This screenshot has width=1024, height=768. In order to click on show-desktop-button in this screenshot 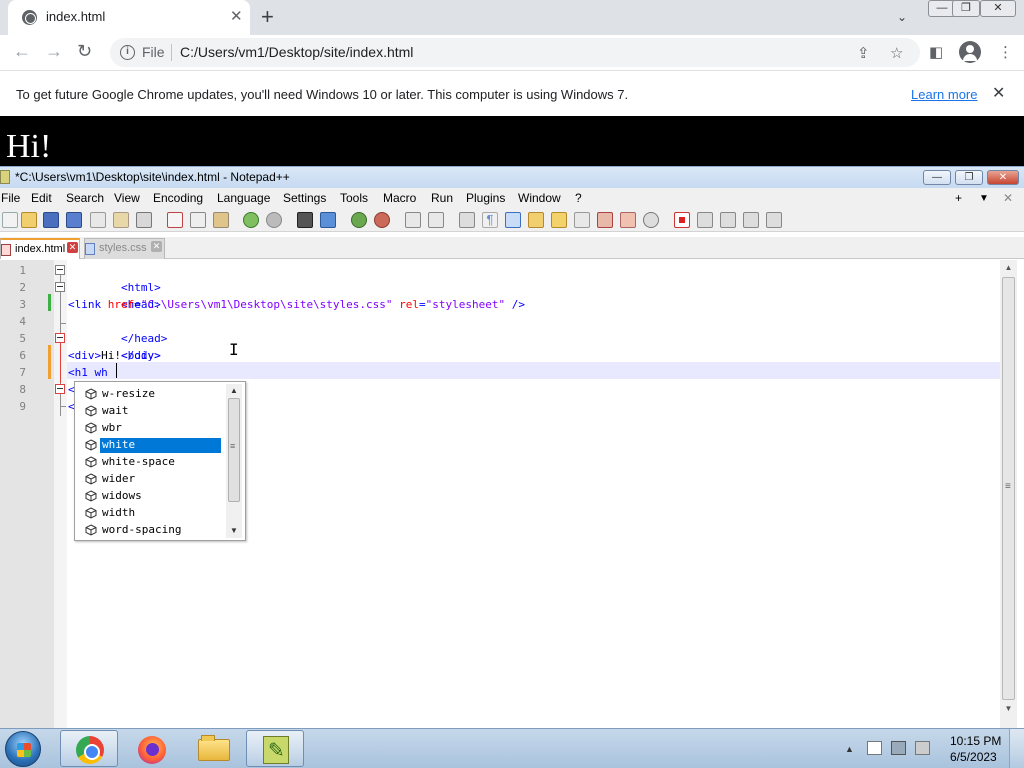, I will do `click(1016, 748)`.